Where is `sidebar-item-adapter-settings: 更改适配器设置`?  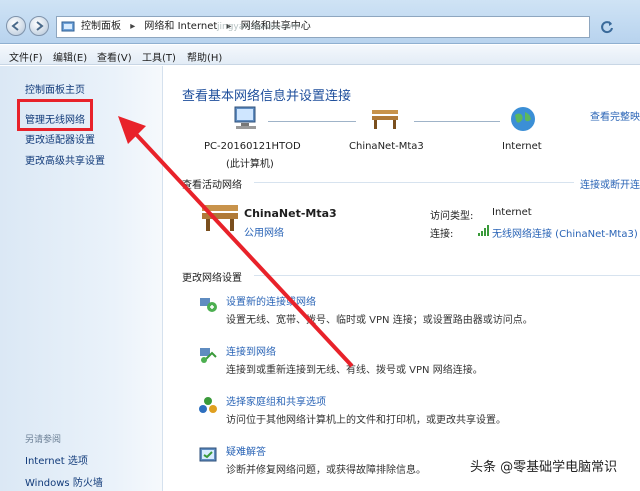 sidebar-item-adapter-settings: 更改适配器设置 is located at coordinates (60, 138).